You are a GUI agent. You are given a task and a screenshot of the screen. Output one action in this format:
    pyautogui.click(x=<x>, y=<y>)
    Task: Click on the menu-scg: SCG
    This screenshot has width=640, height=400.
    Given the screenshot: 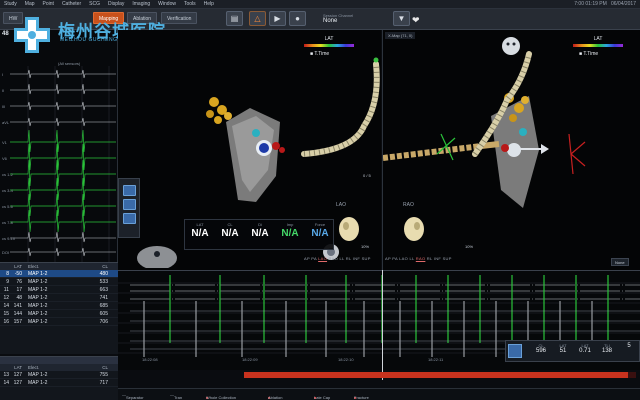 What is the action you would take?
    pyautogui.click(x=94, y=4)
    